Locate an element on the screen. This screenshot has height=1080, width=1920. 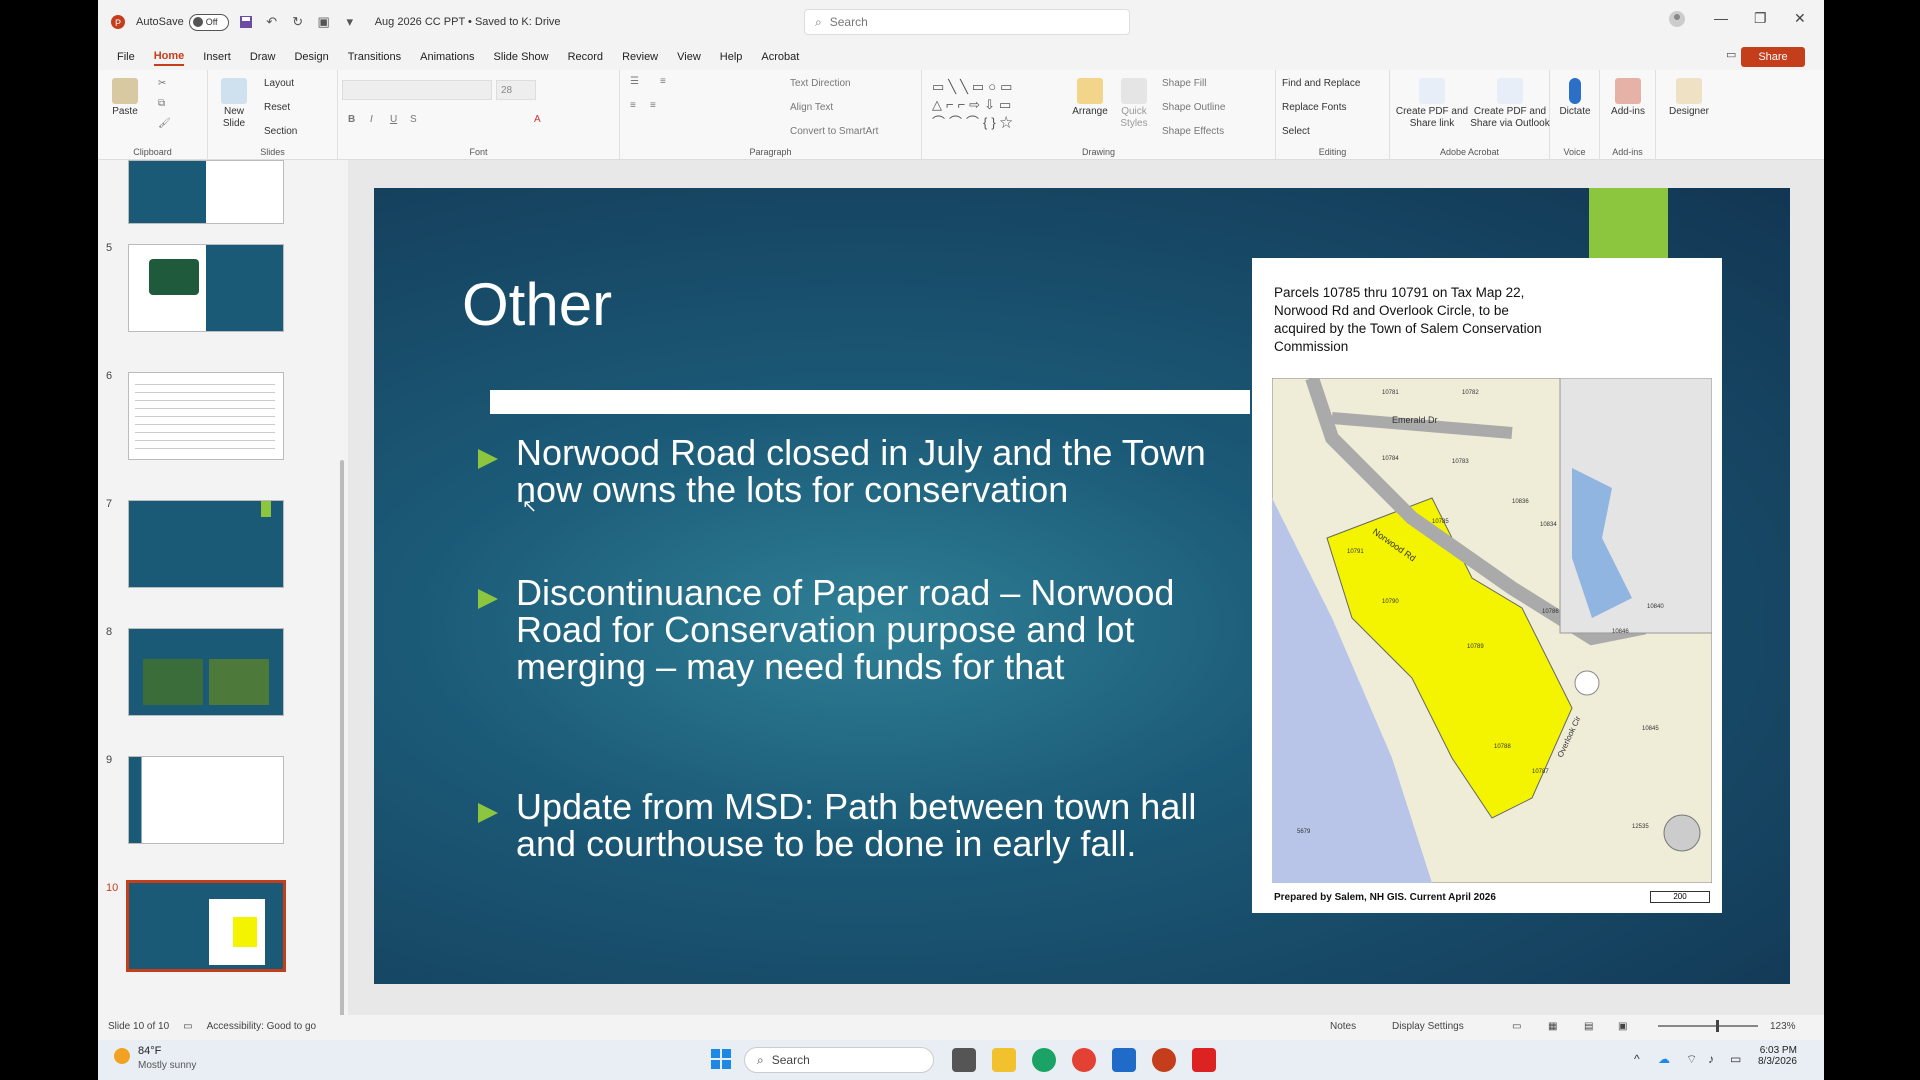
italic-button: I is located at coordinates (371, 119).